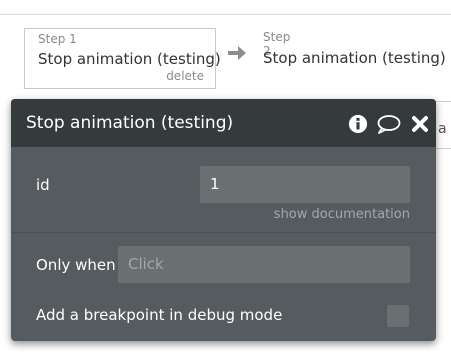 This screenshot has height=352, width=451. I want to click on workflow-step-1-card: Step 1 Stop animation (testing) delete, so click(122, 58).